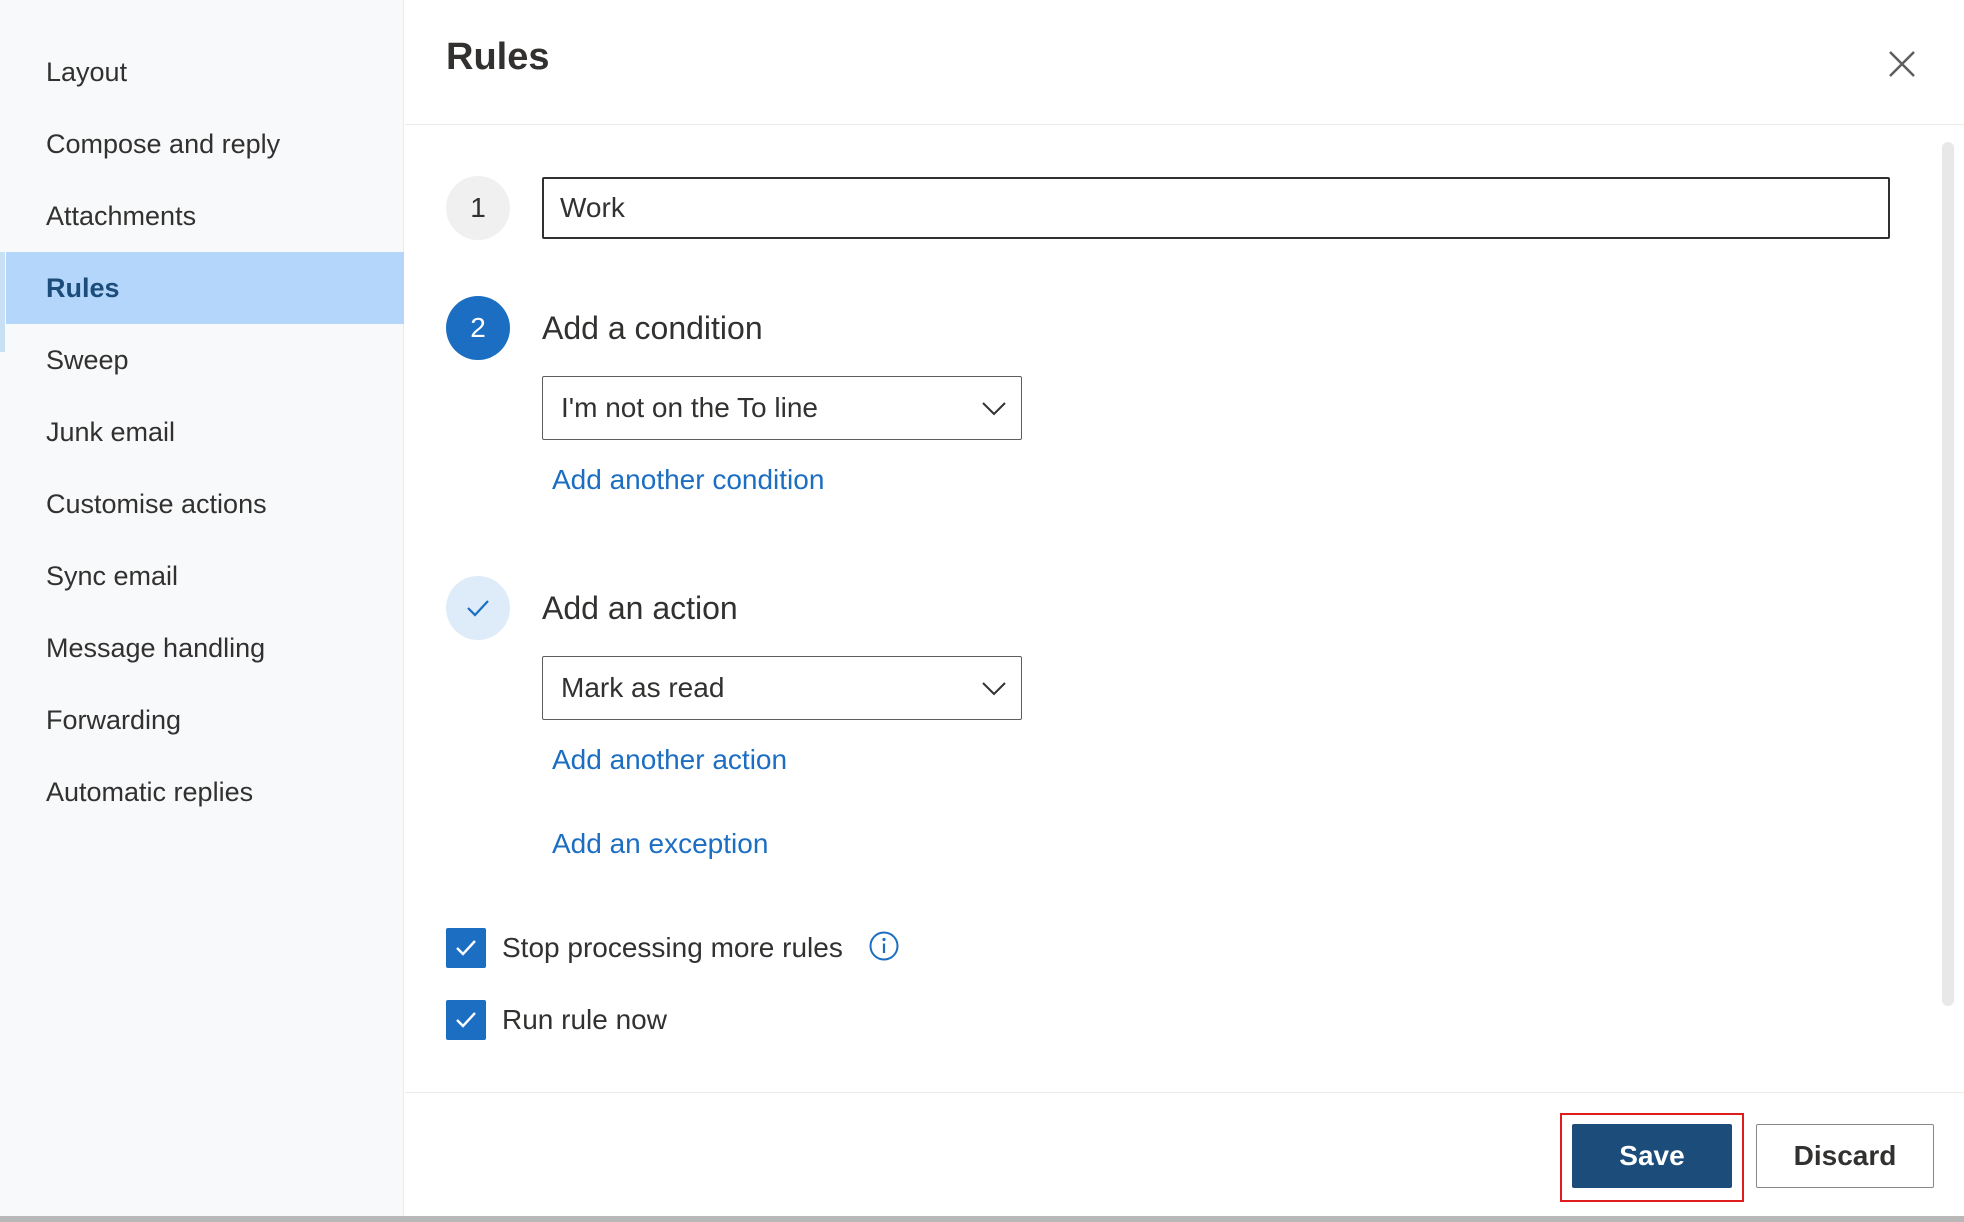 The width and height of the screenshot is (1964, 1222). I want to click on action-dropdown-value: Mark as read, so click(643, 687).